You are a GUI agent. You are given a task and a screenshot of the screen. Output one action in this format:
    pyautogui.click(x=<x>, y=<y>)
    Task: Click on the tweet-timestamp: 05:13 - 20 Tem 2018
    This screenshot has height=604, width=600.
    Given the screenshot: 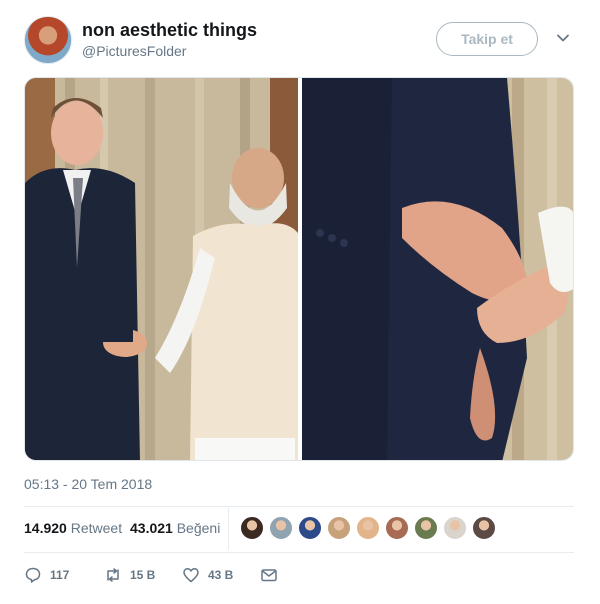 What is the action you would take?
    pyautogui.click(x=88, y=484)
    